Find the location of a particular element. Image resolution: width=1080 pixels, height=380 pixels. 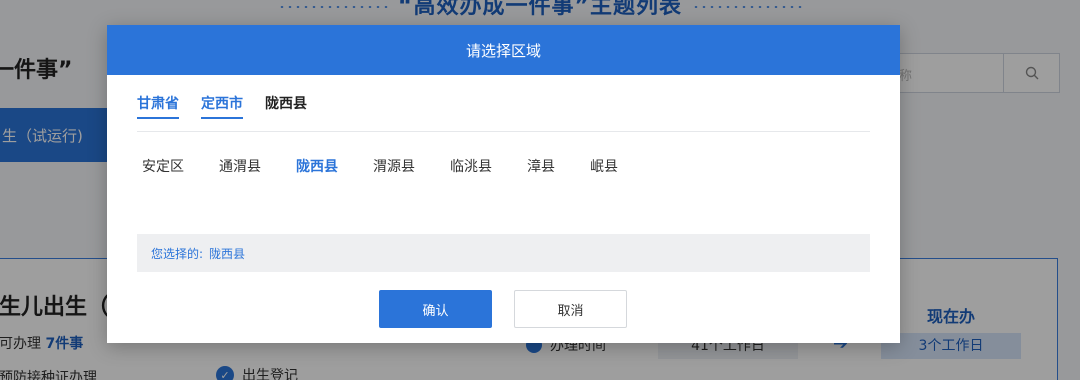

cancel-button: 取消 is located at coordinates (570, 309).